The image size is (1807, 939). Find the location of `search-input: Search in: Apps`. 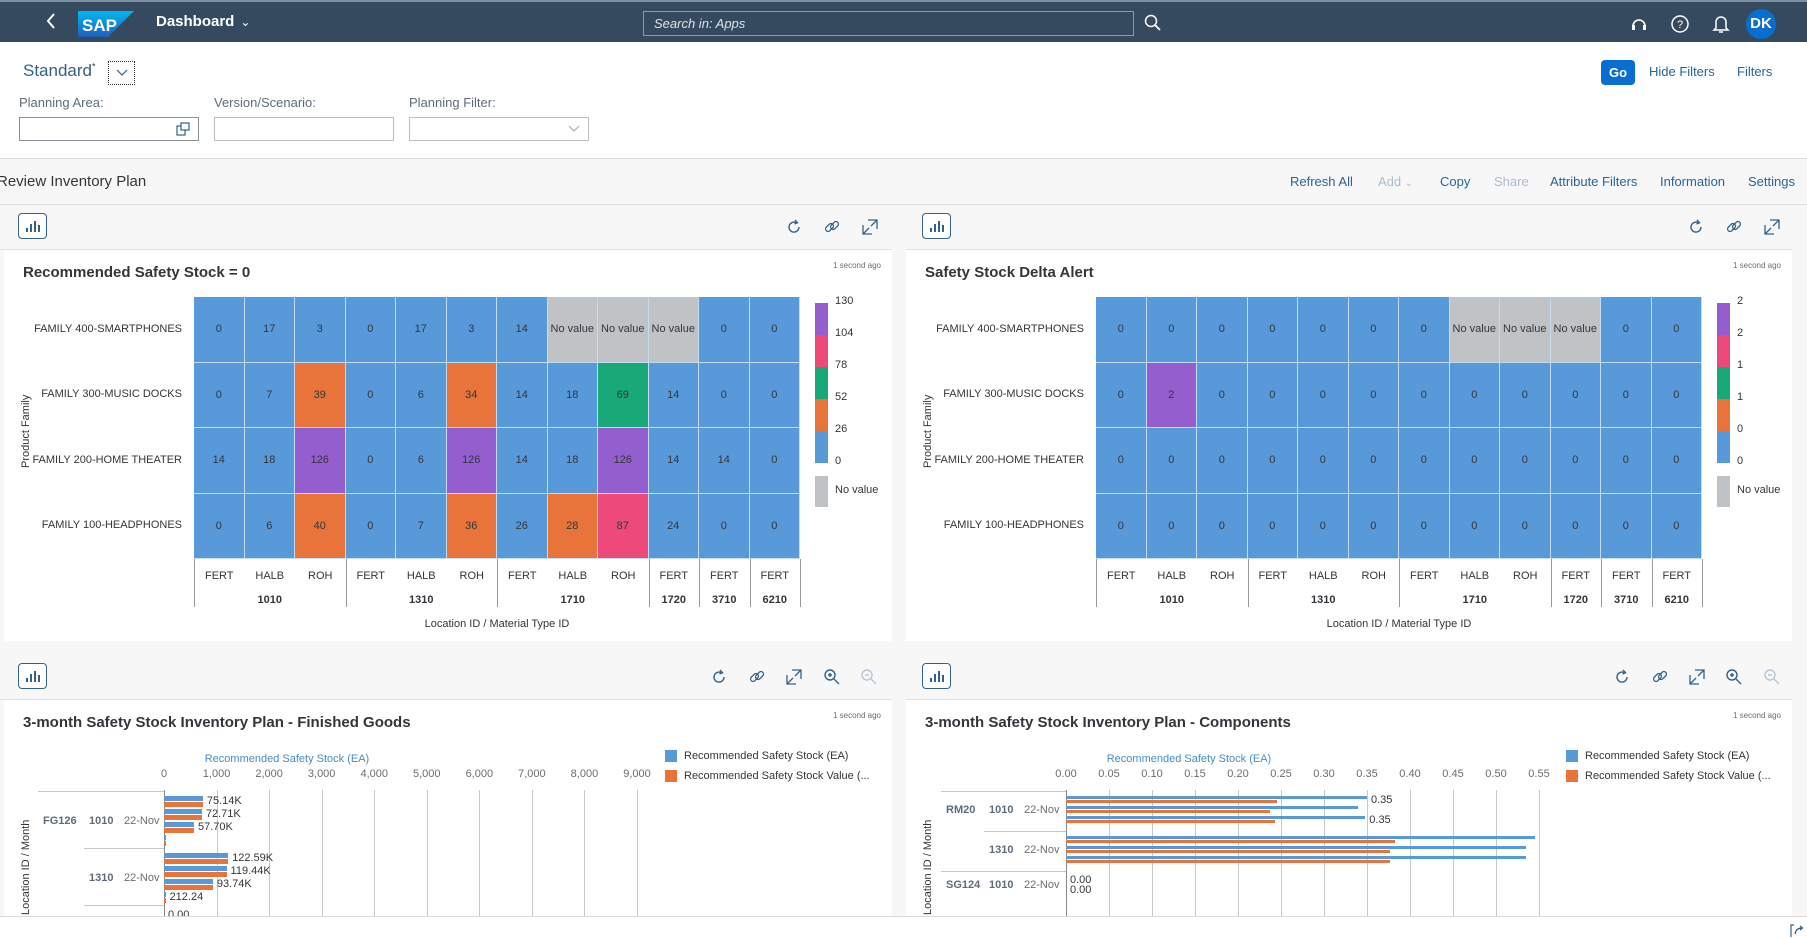

search-input: Search in: Apps is located at coordinates (888, 23).